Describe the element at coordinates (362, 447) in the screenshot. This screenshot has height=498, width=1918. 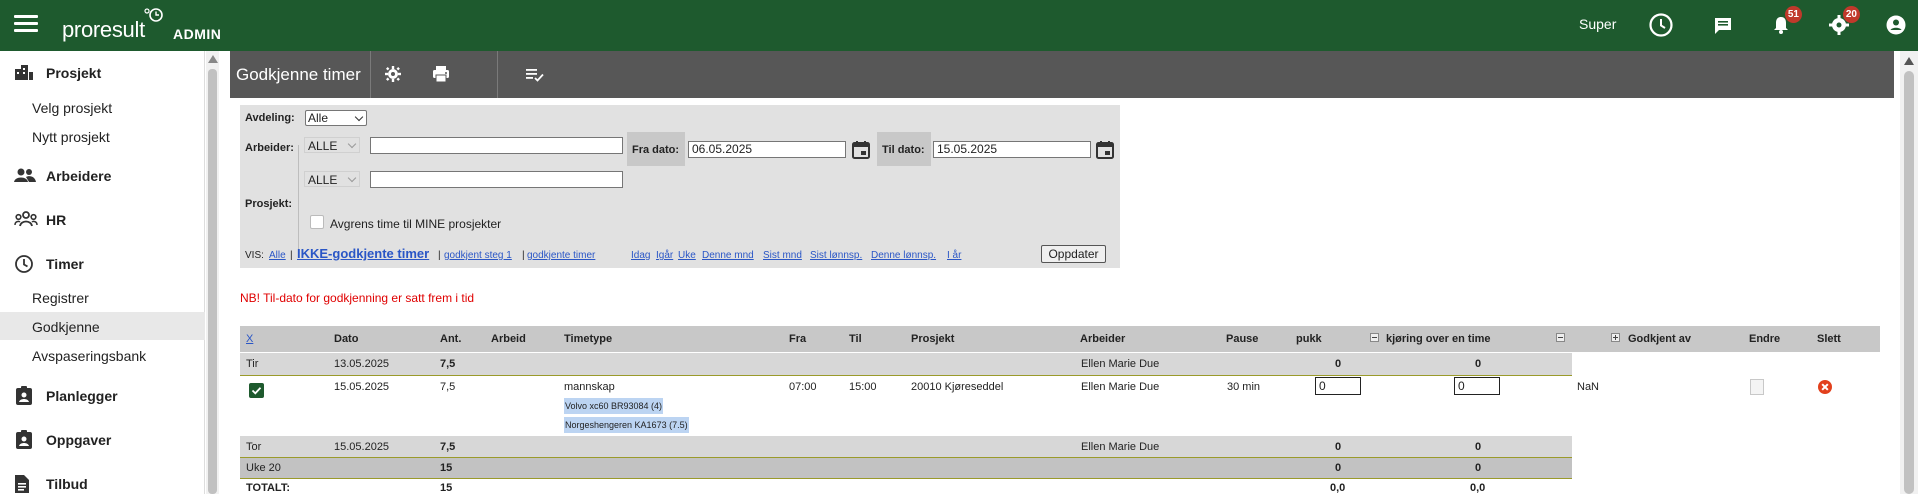
I see `row-dato: 15.05.2025` at that location.